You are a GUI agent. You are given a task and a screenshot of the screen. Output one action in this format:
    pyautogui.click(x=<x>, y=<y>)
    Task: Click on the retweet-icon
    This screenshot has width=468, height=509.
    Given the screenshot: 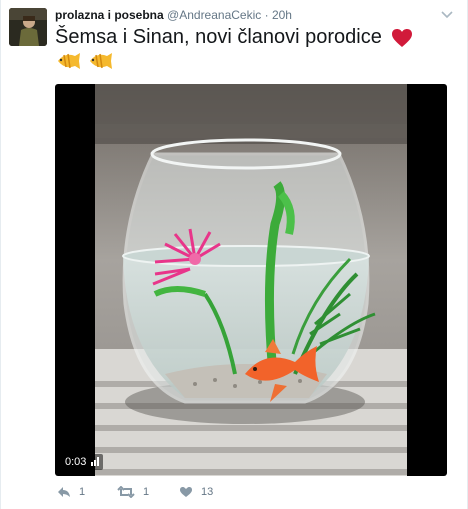 What is the action you would take?
    pyautogui.click(x=126, y=492)
    